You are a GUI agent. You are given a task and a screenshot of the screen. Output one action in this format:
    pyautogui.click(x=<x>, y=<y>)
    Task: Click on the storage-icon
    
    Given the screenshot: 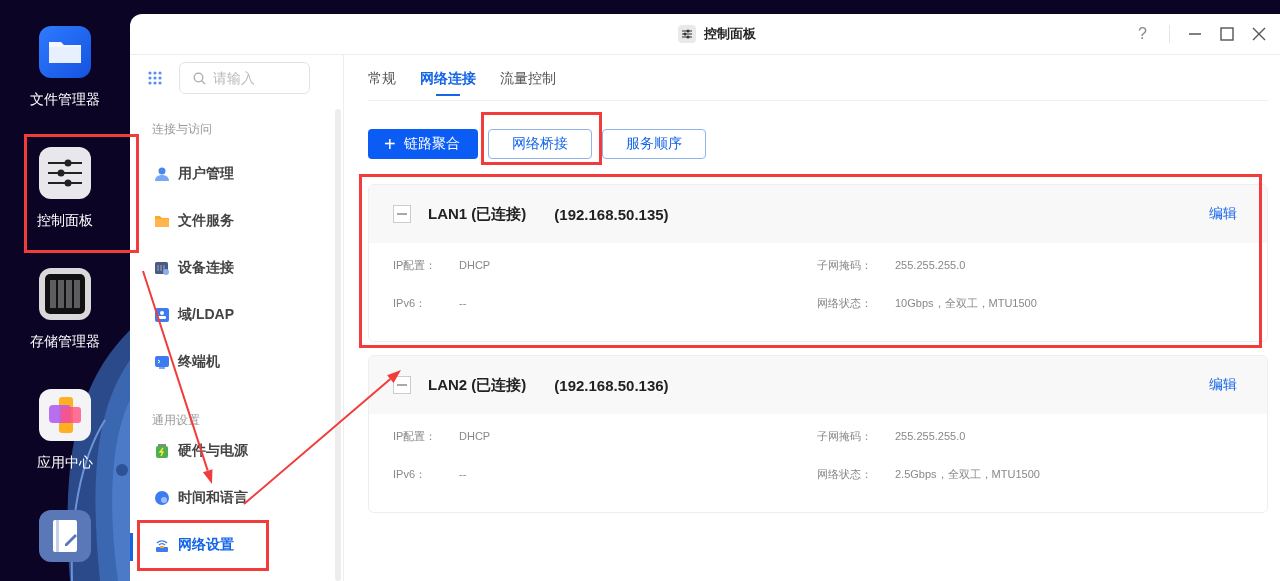 What is the action you would take?
    pyautogui.click(x=65, y=294)
    